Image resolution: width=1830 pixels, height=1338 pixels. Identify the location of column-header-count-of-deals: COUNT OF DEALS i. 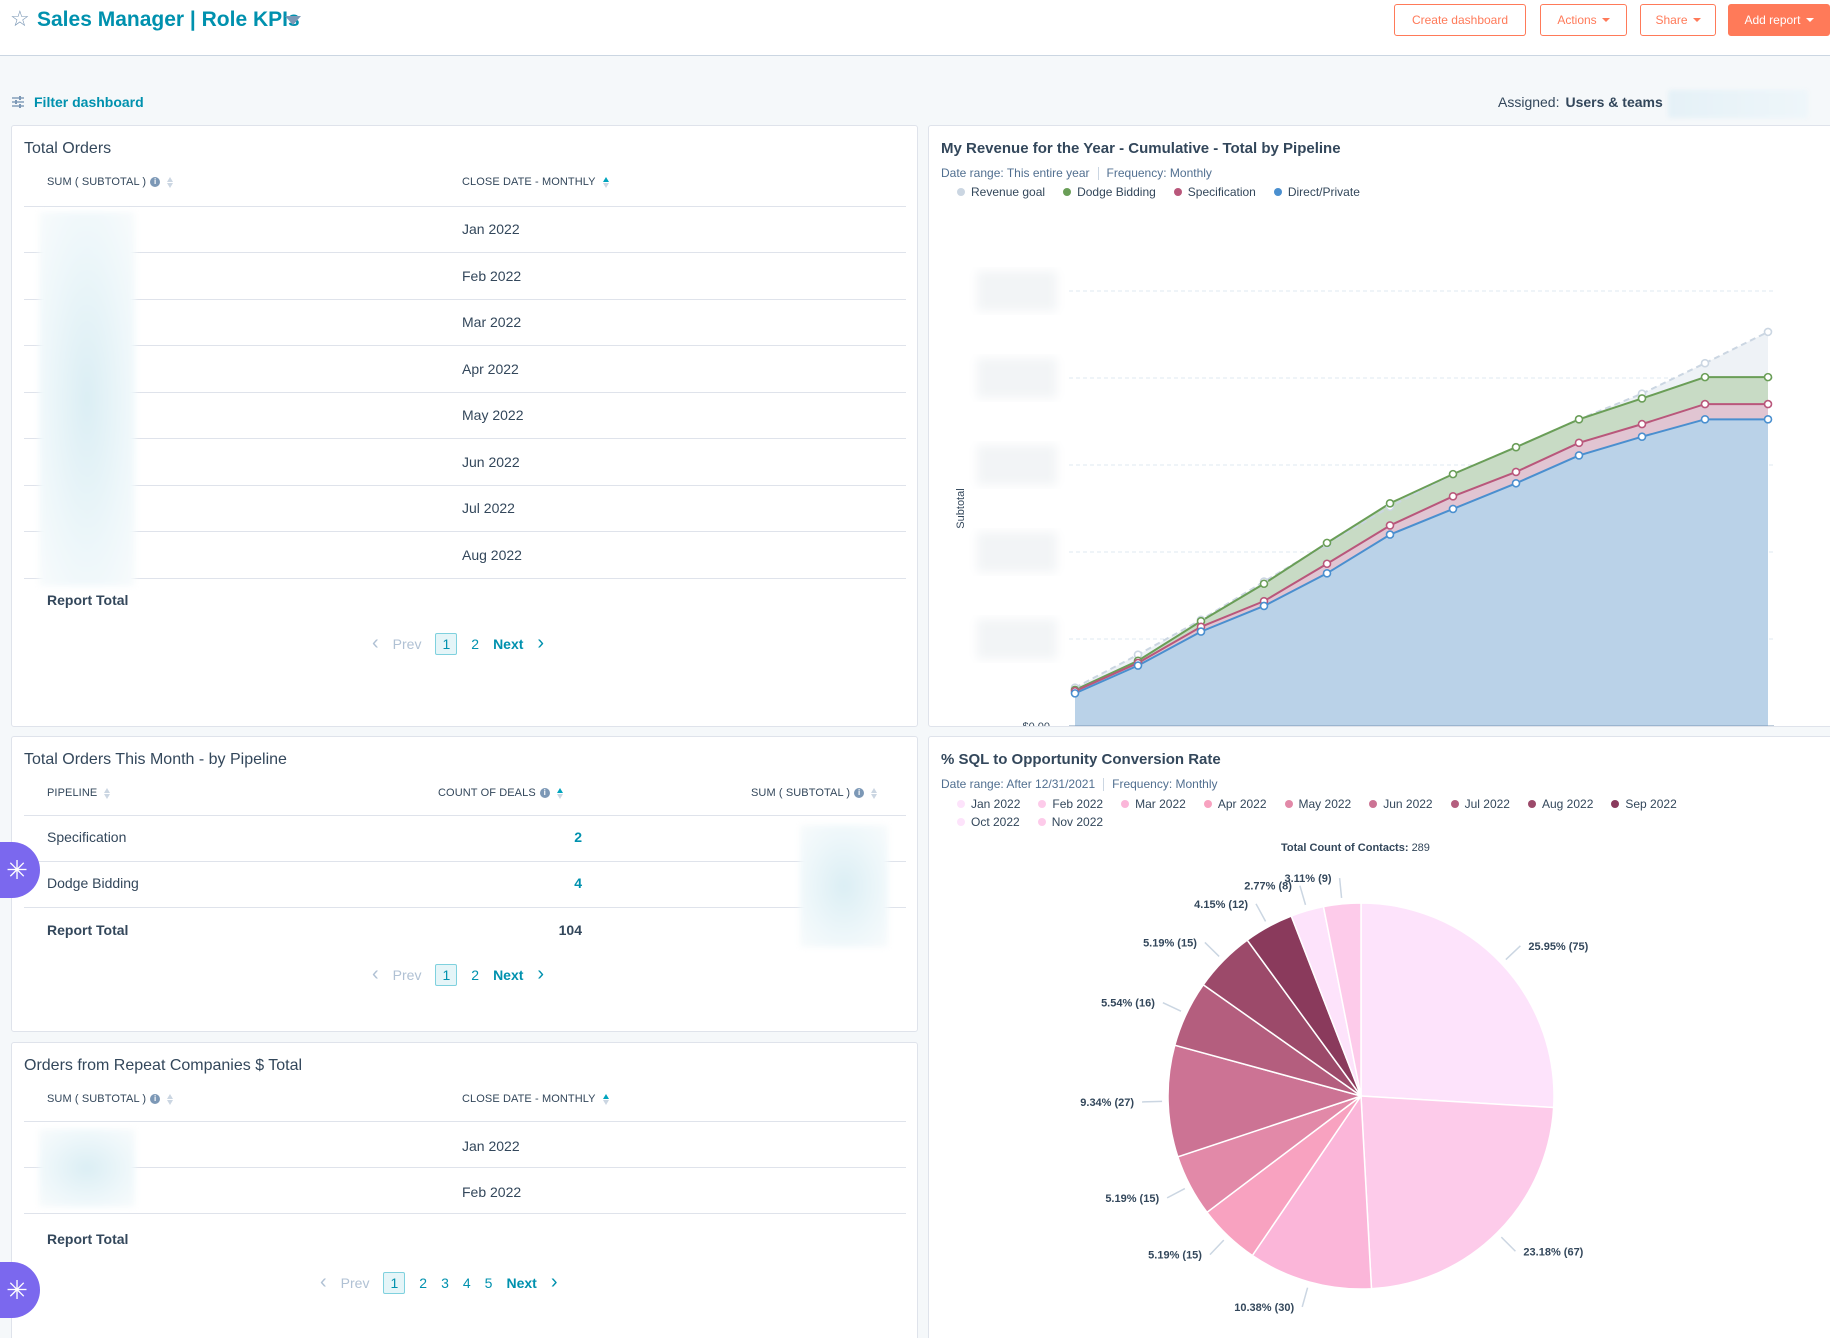
(500, 793).